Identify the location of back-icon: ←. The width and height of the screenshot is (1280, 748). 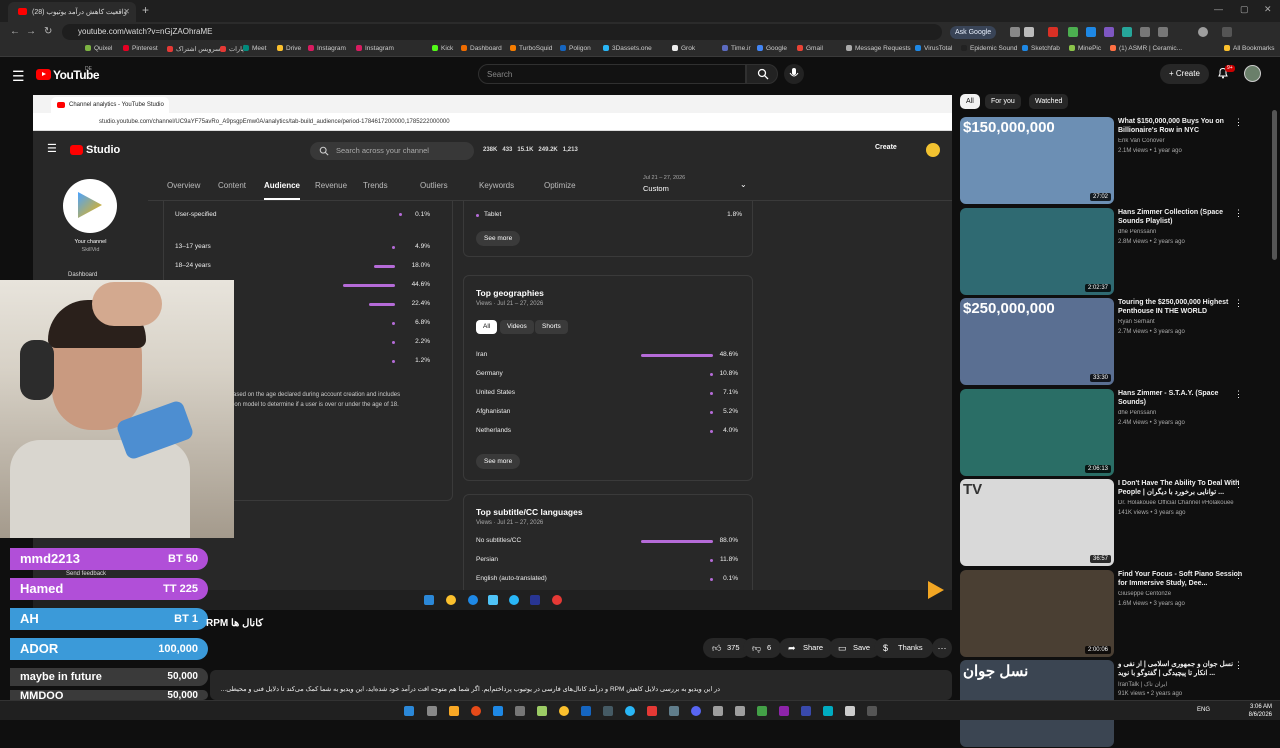
(15, 31).